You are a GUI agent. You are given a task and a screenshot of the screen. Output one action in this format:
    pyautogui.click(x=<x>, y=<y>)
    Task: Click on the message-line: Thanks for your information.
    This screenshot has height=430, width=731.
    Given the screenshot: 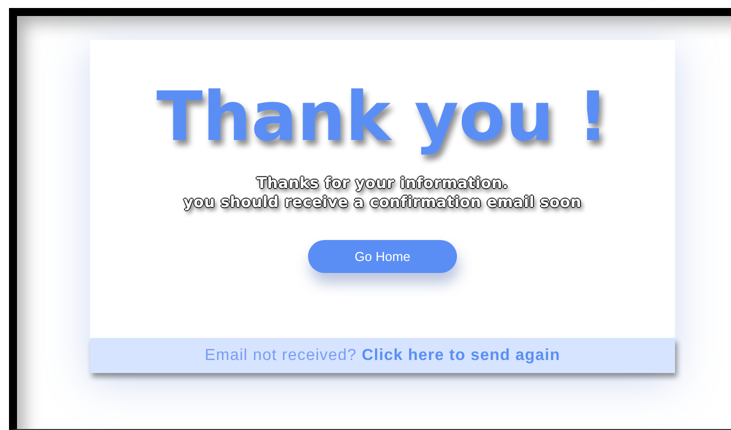 What is the action you would take?
    pyautogui.click(x=382, y=183)
    